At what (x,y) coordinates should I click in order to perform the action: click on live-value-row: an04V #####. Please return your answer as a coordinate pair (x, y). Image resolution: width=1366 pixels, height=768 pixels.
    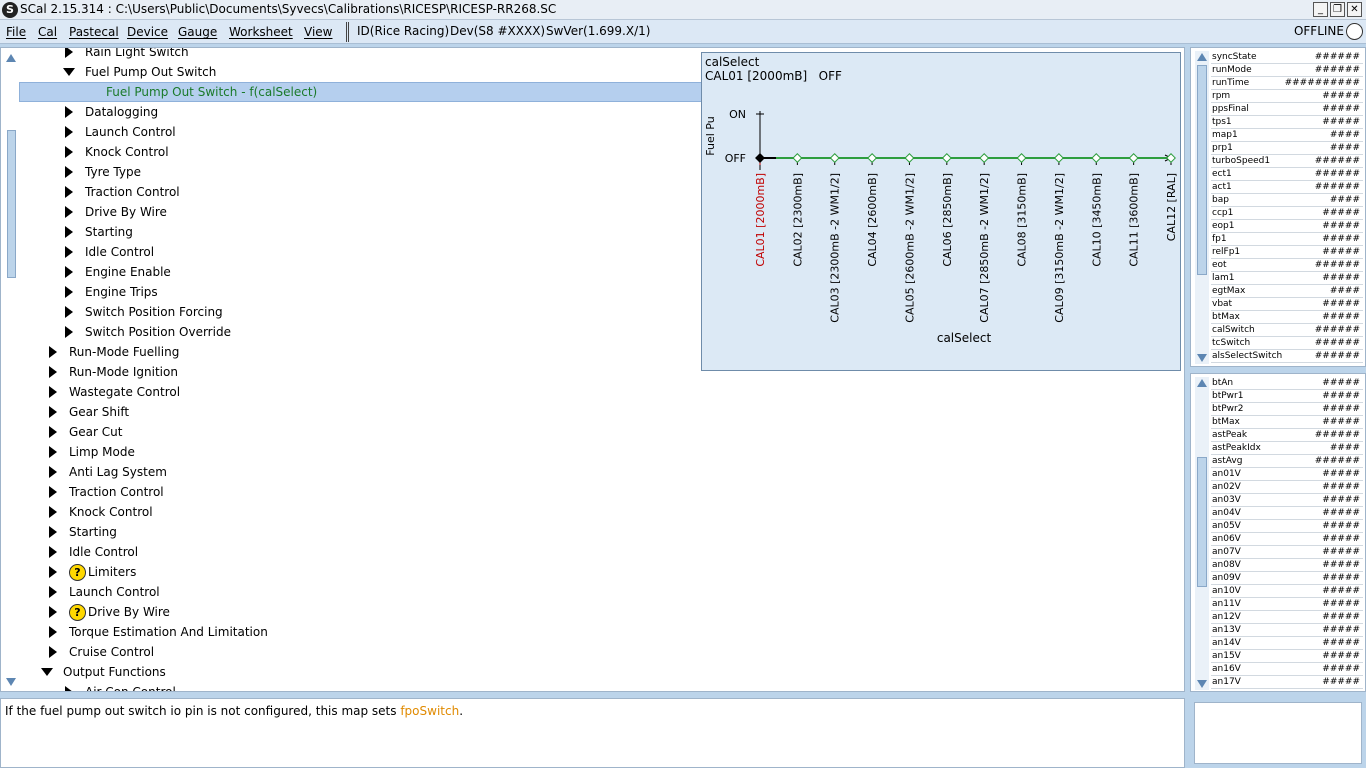
    Looking at the image, I should click on (1287, 513).